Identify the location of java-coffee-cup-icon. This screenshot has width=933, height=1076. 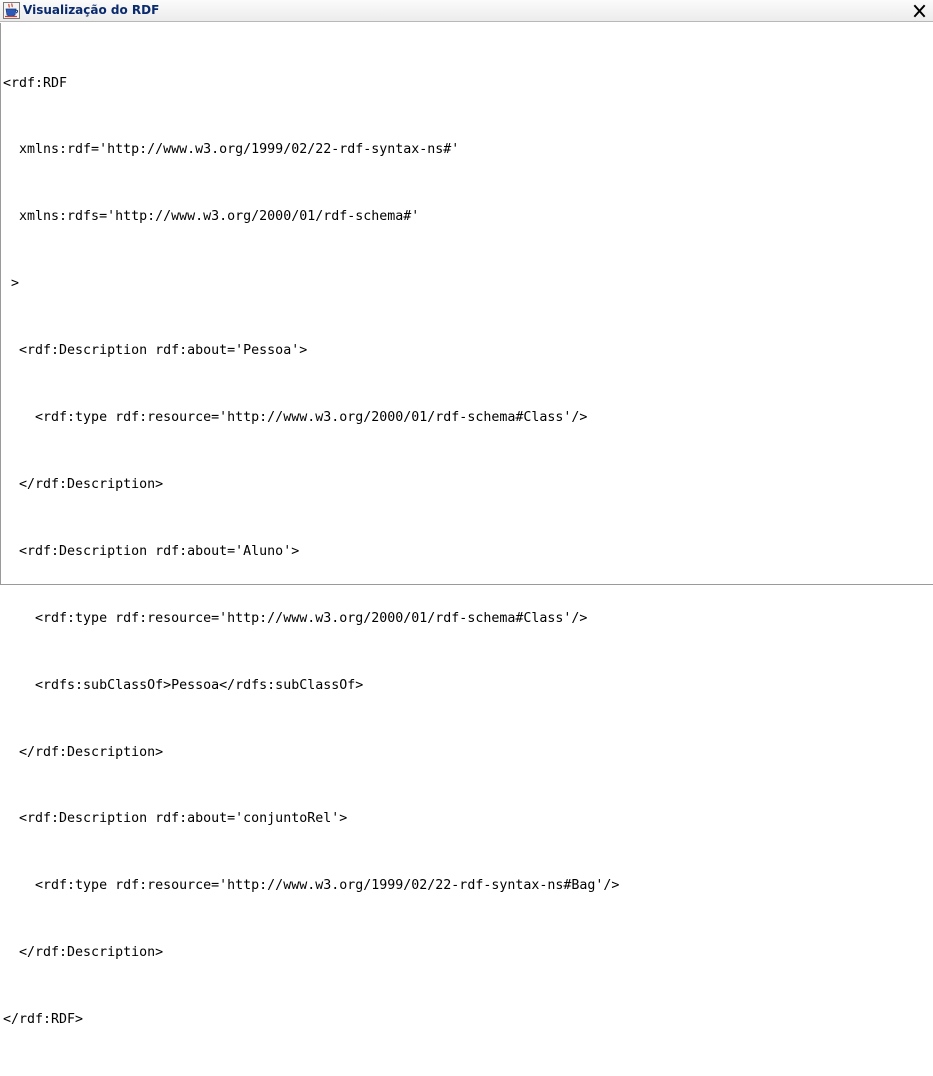
(11, 10).